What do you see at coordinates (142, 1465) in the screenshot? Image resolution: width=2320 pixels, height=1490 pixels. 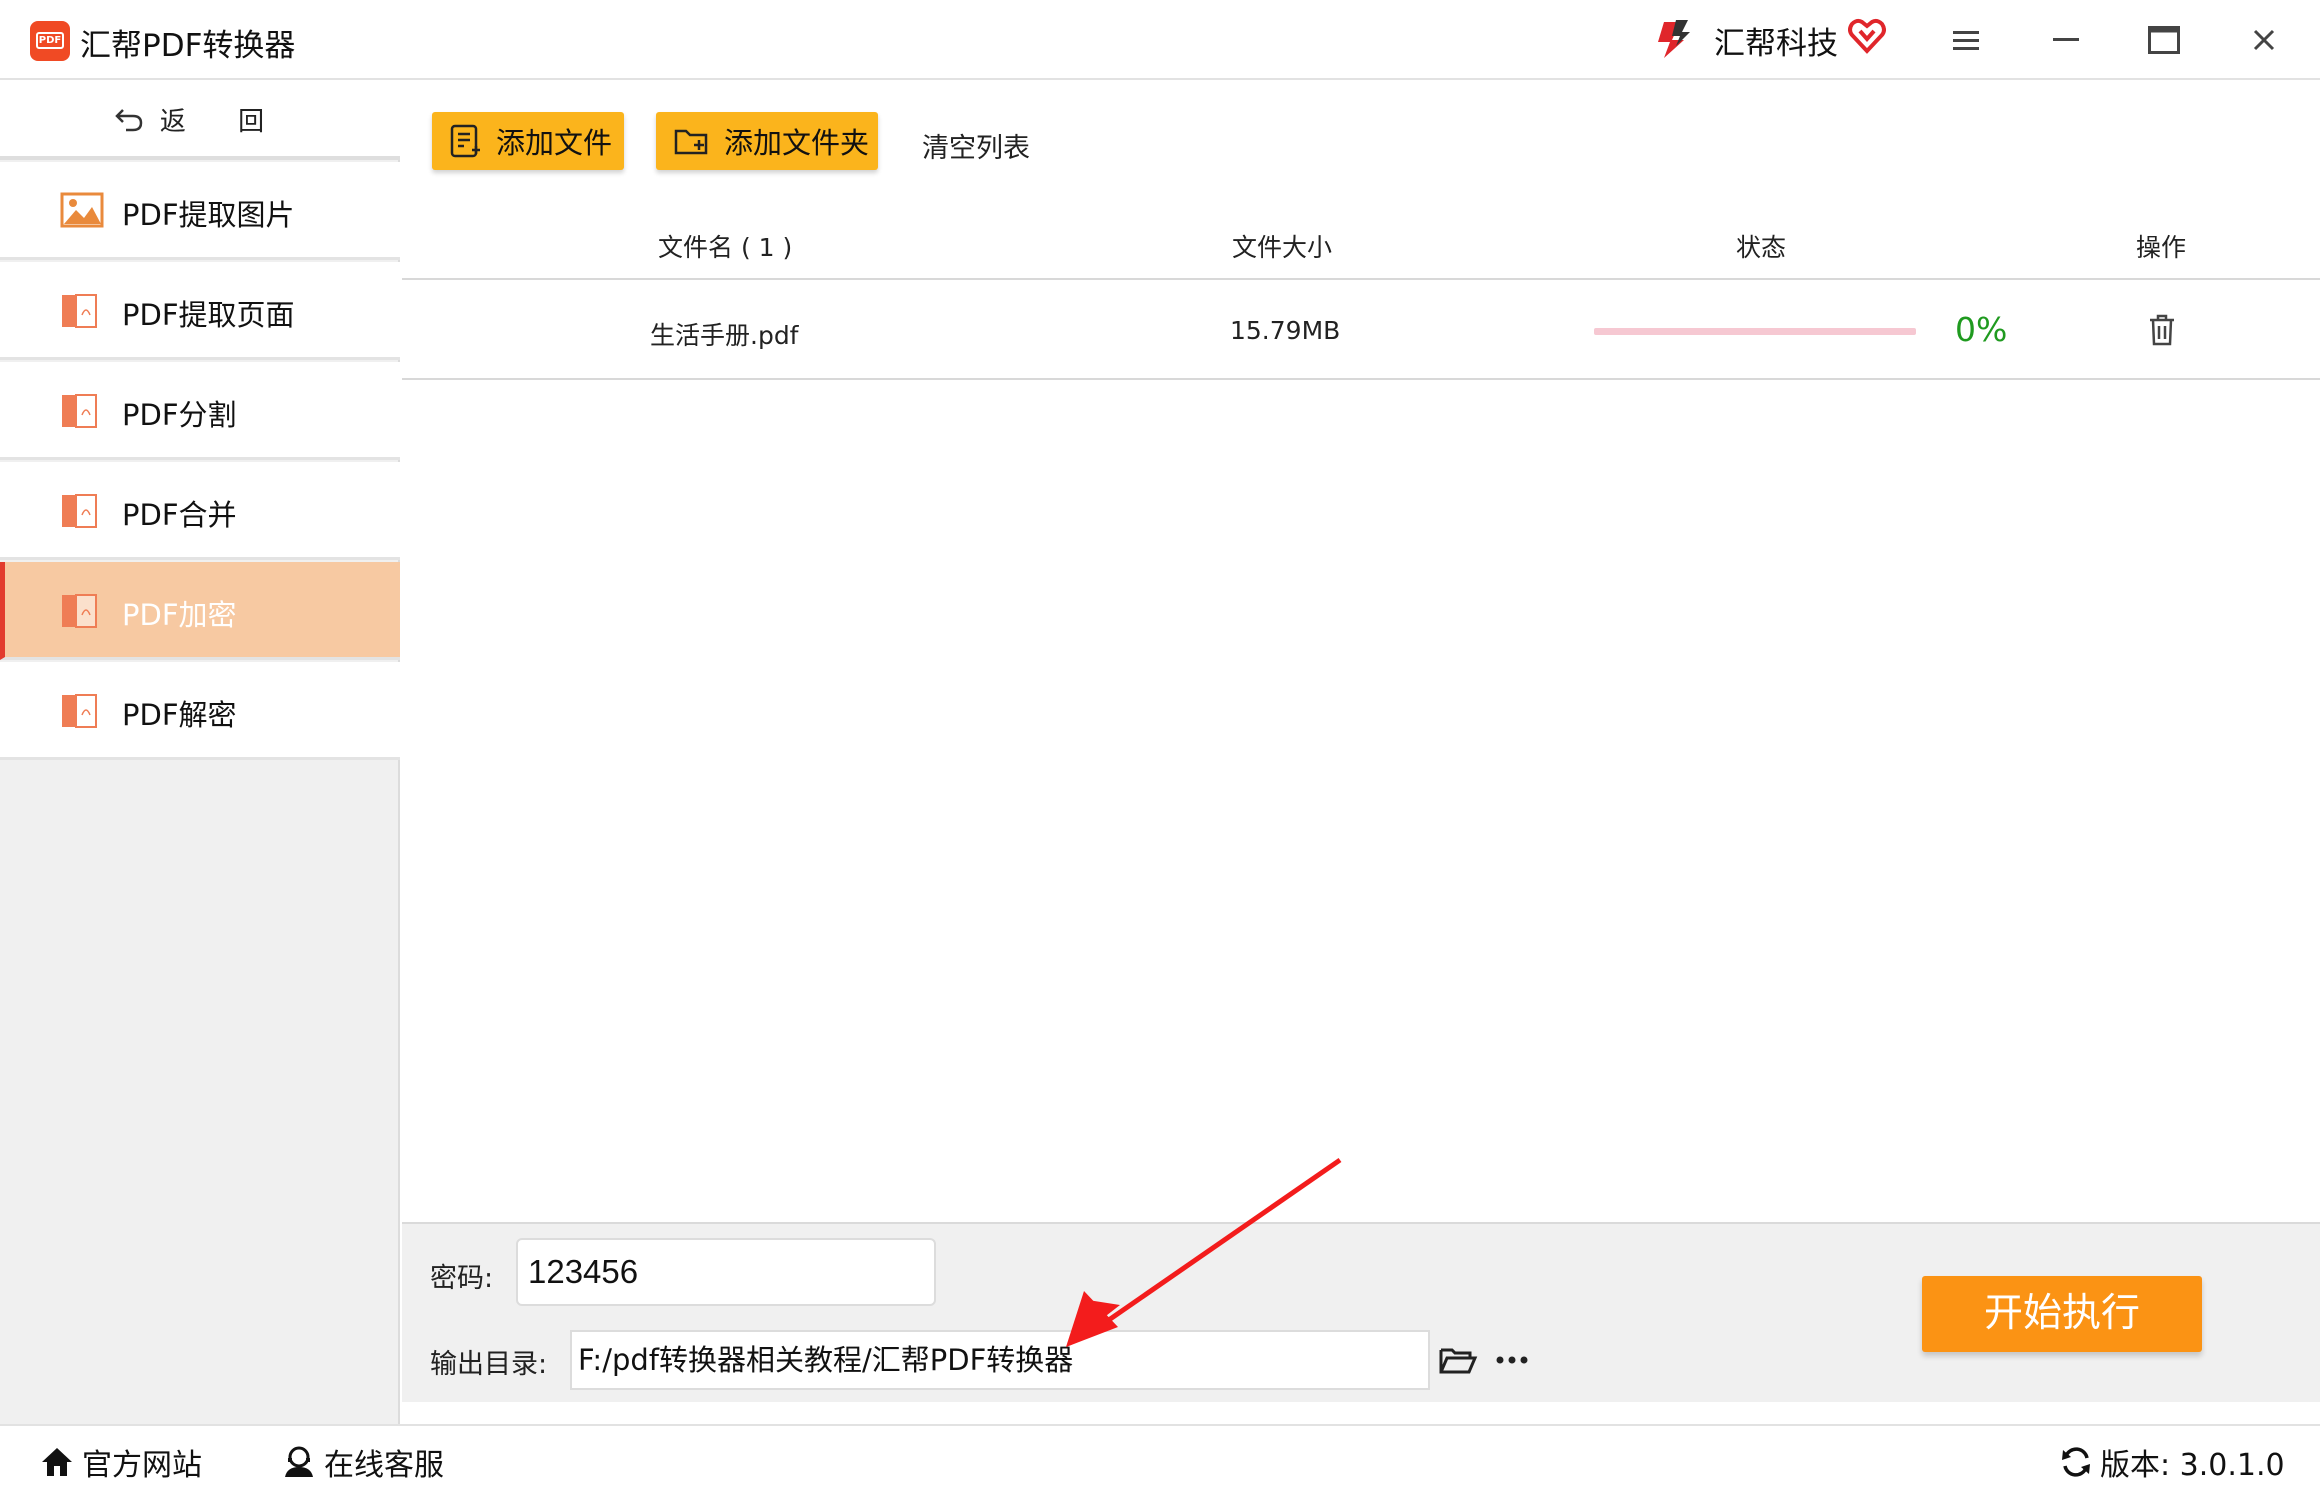 I see `website-label: 官方网站` at bounding box center [142, 1465].